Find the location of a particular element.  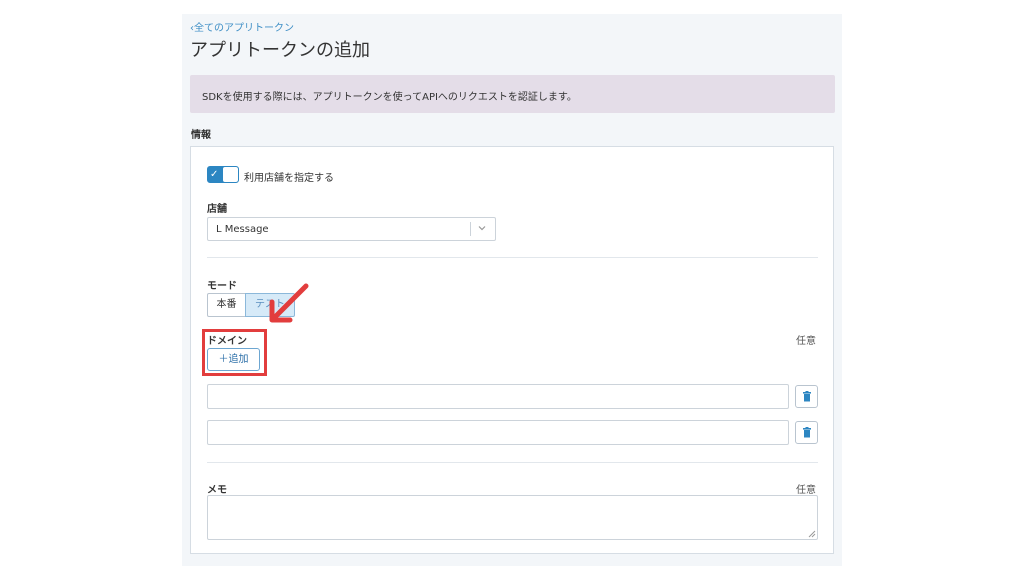

store-select-value: L Message is located at coordinates (242, 229).